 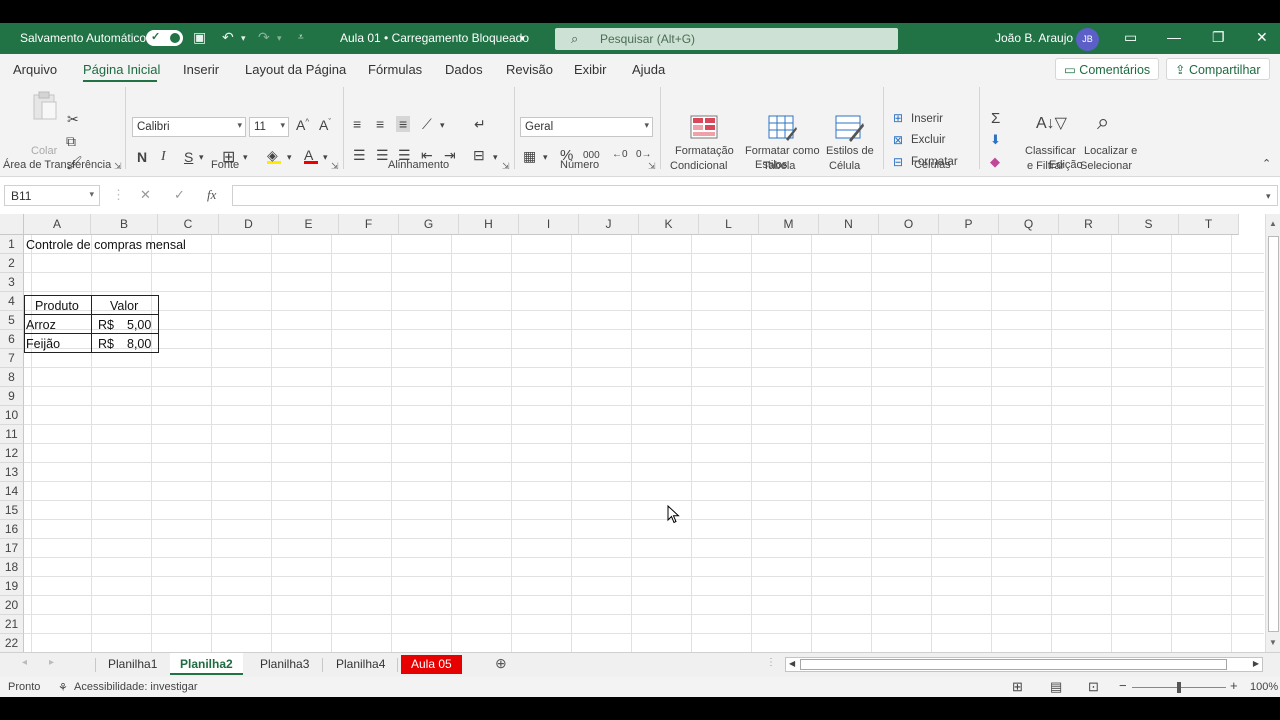 What do you see at coordinates (726, 39) in the screenshot?
I see `search-box: ⌕ Pesquisar (Alt+G)` at bounding box center [726, 39].